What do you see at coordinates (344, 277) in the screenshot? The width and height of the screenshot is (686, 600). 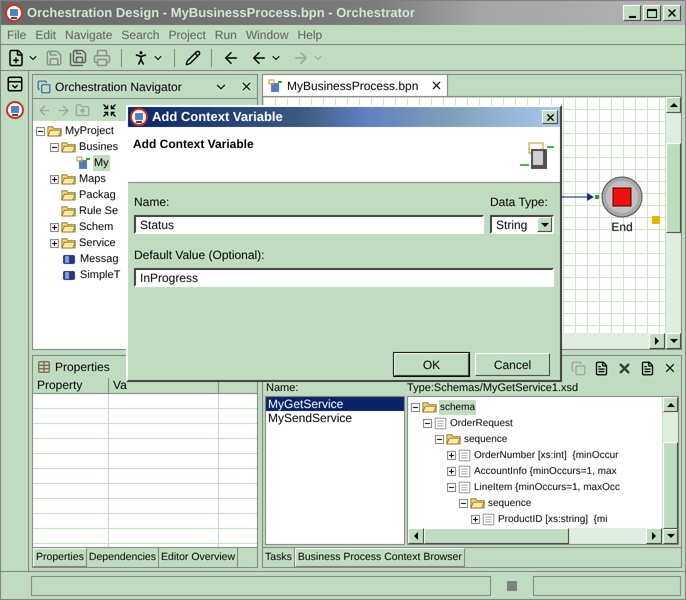 I see `default-value-field: InProgress` at bounding box center [344, 277].